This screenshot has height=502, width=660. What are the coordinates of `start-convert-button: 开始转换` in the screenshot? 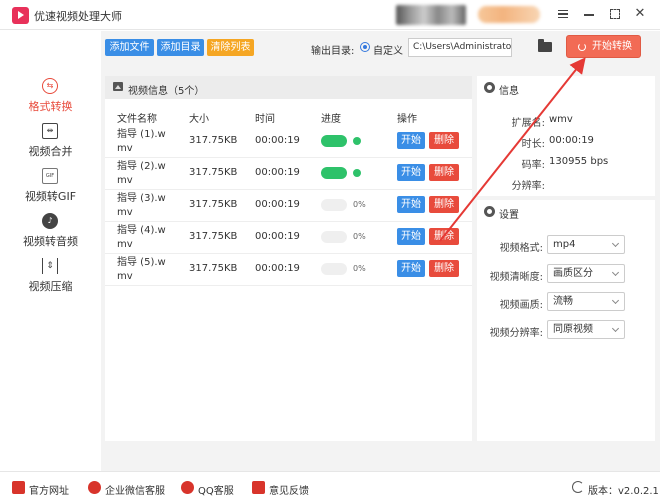 It's located at (603, 46).